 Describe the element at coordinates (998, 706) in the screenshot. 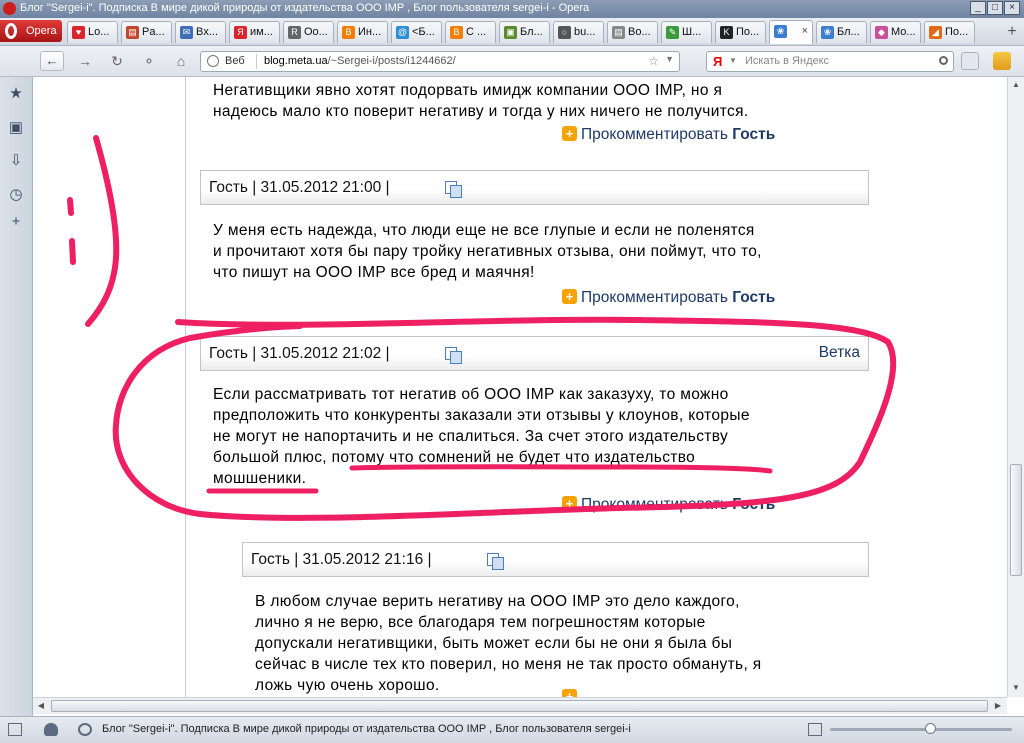

I see `scroll-right-icon: ▶` at that location.